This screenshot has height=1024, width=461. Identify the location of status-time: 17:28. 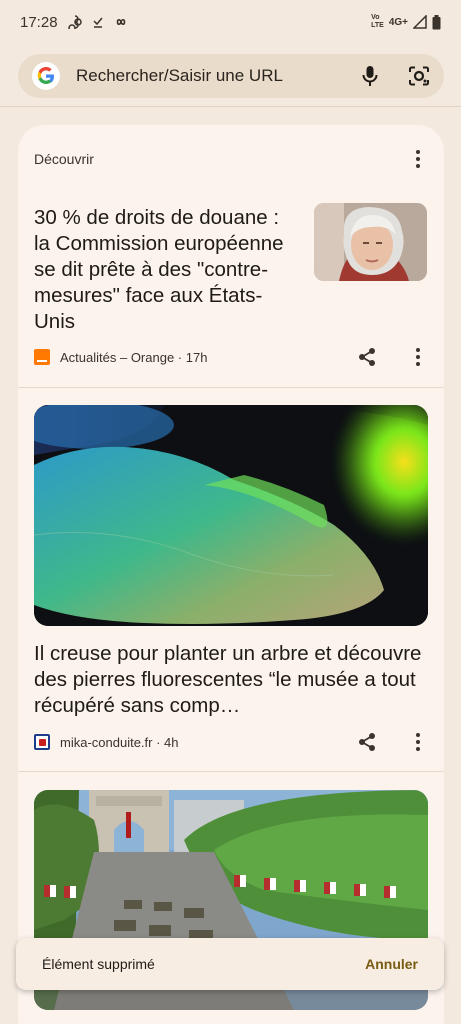
(39, 22).